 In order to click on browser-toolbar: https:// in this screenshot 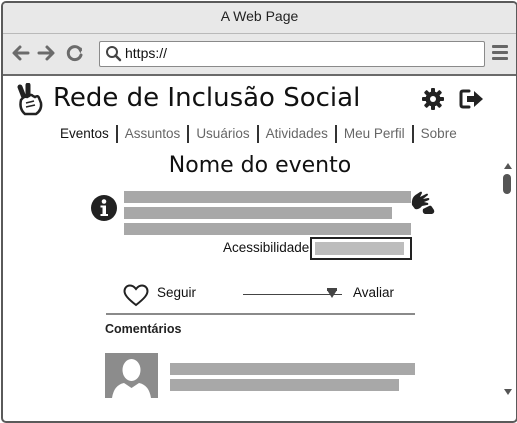, I will do `click(259, 55)`.